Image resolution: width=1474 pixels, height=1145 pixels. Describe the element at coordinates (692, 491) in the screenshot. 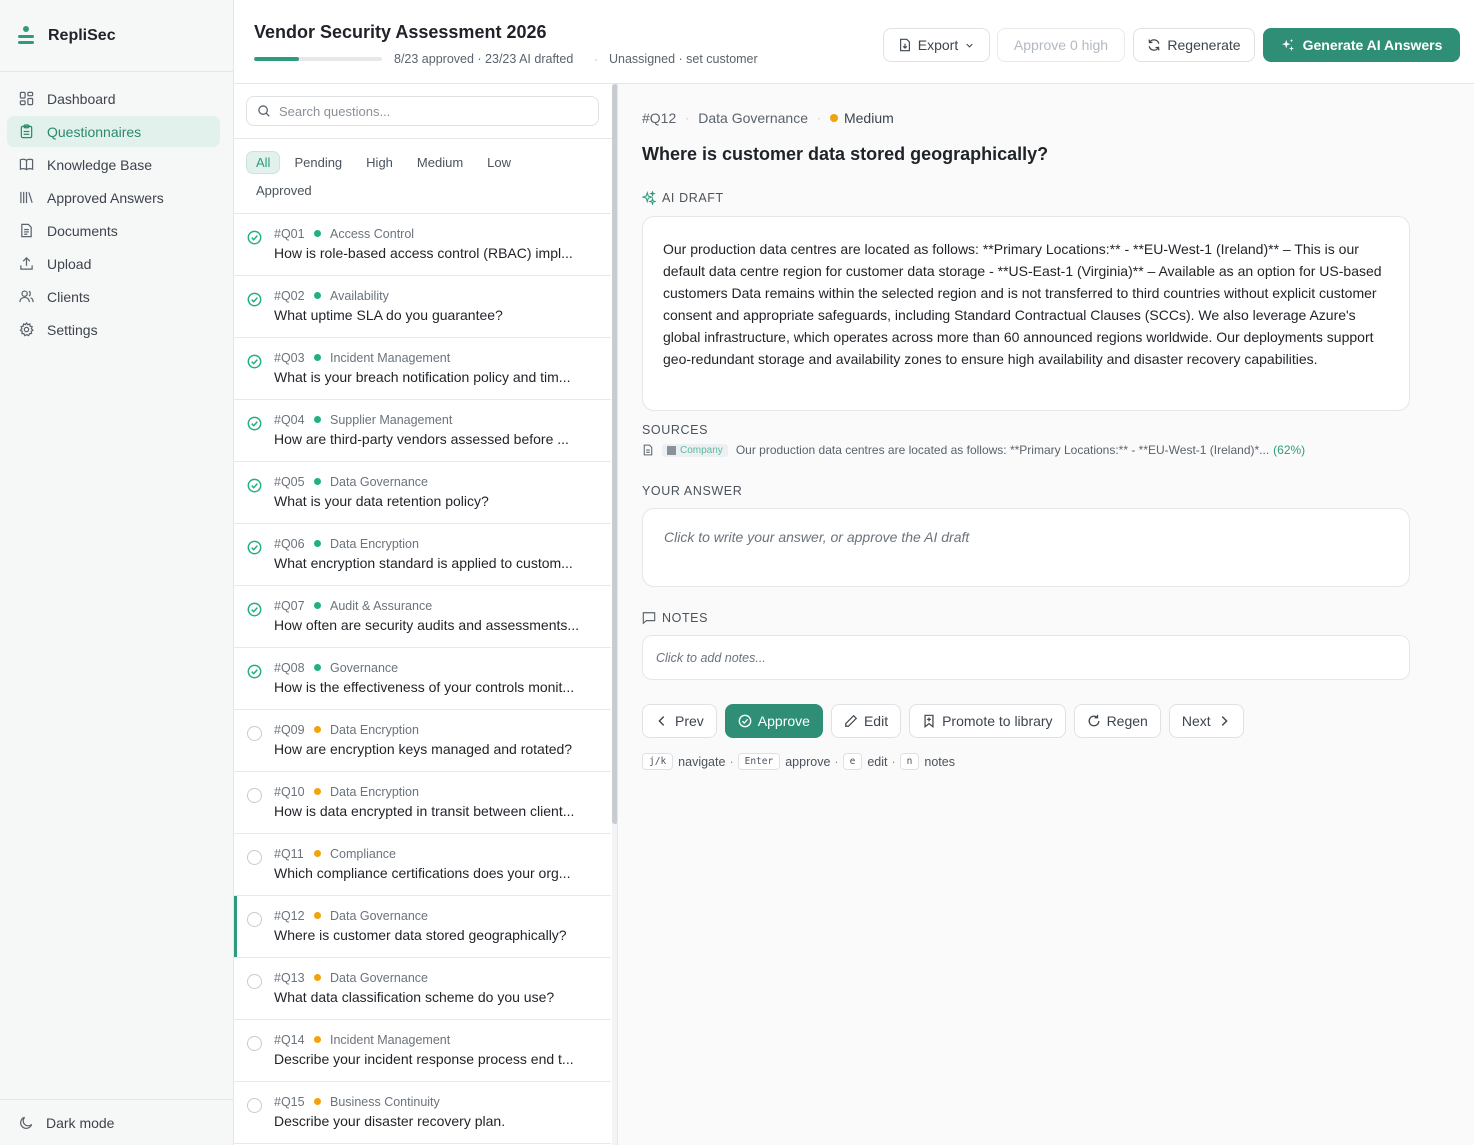

I see `your-answer-heading: YOUR ANSWER` at that location.